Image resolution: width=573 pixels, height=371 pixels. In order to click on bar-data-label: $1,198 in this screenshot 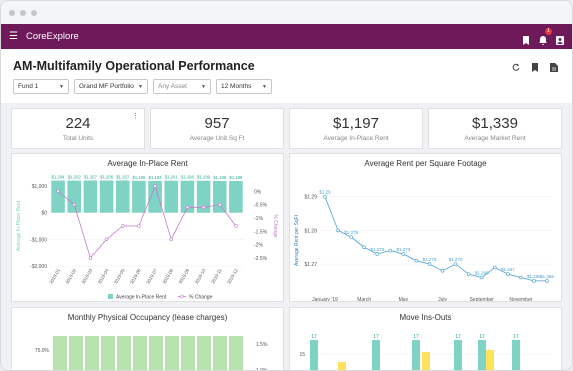, I will do `click(187, 177)`.